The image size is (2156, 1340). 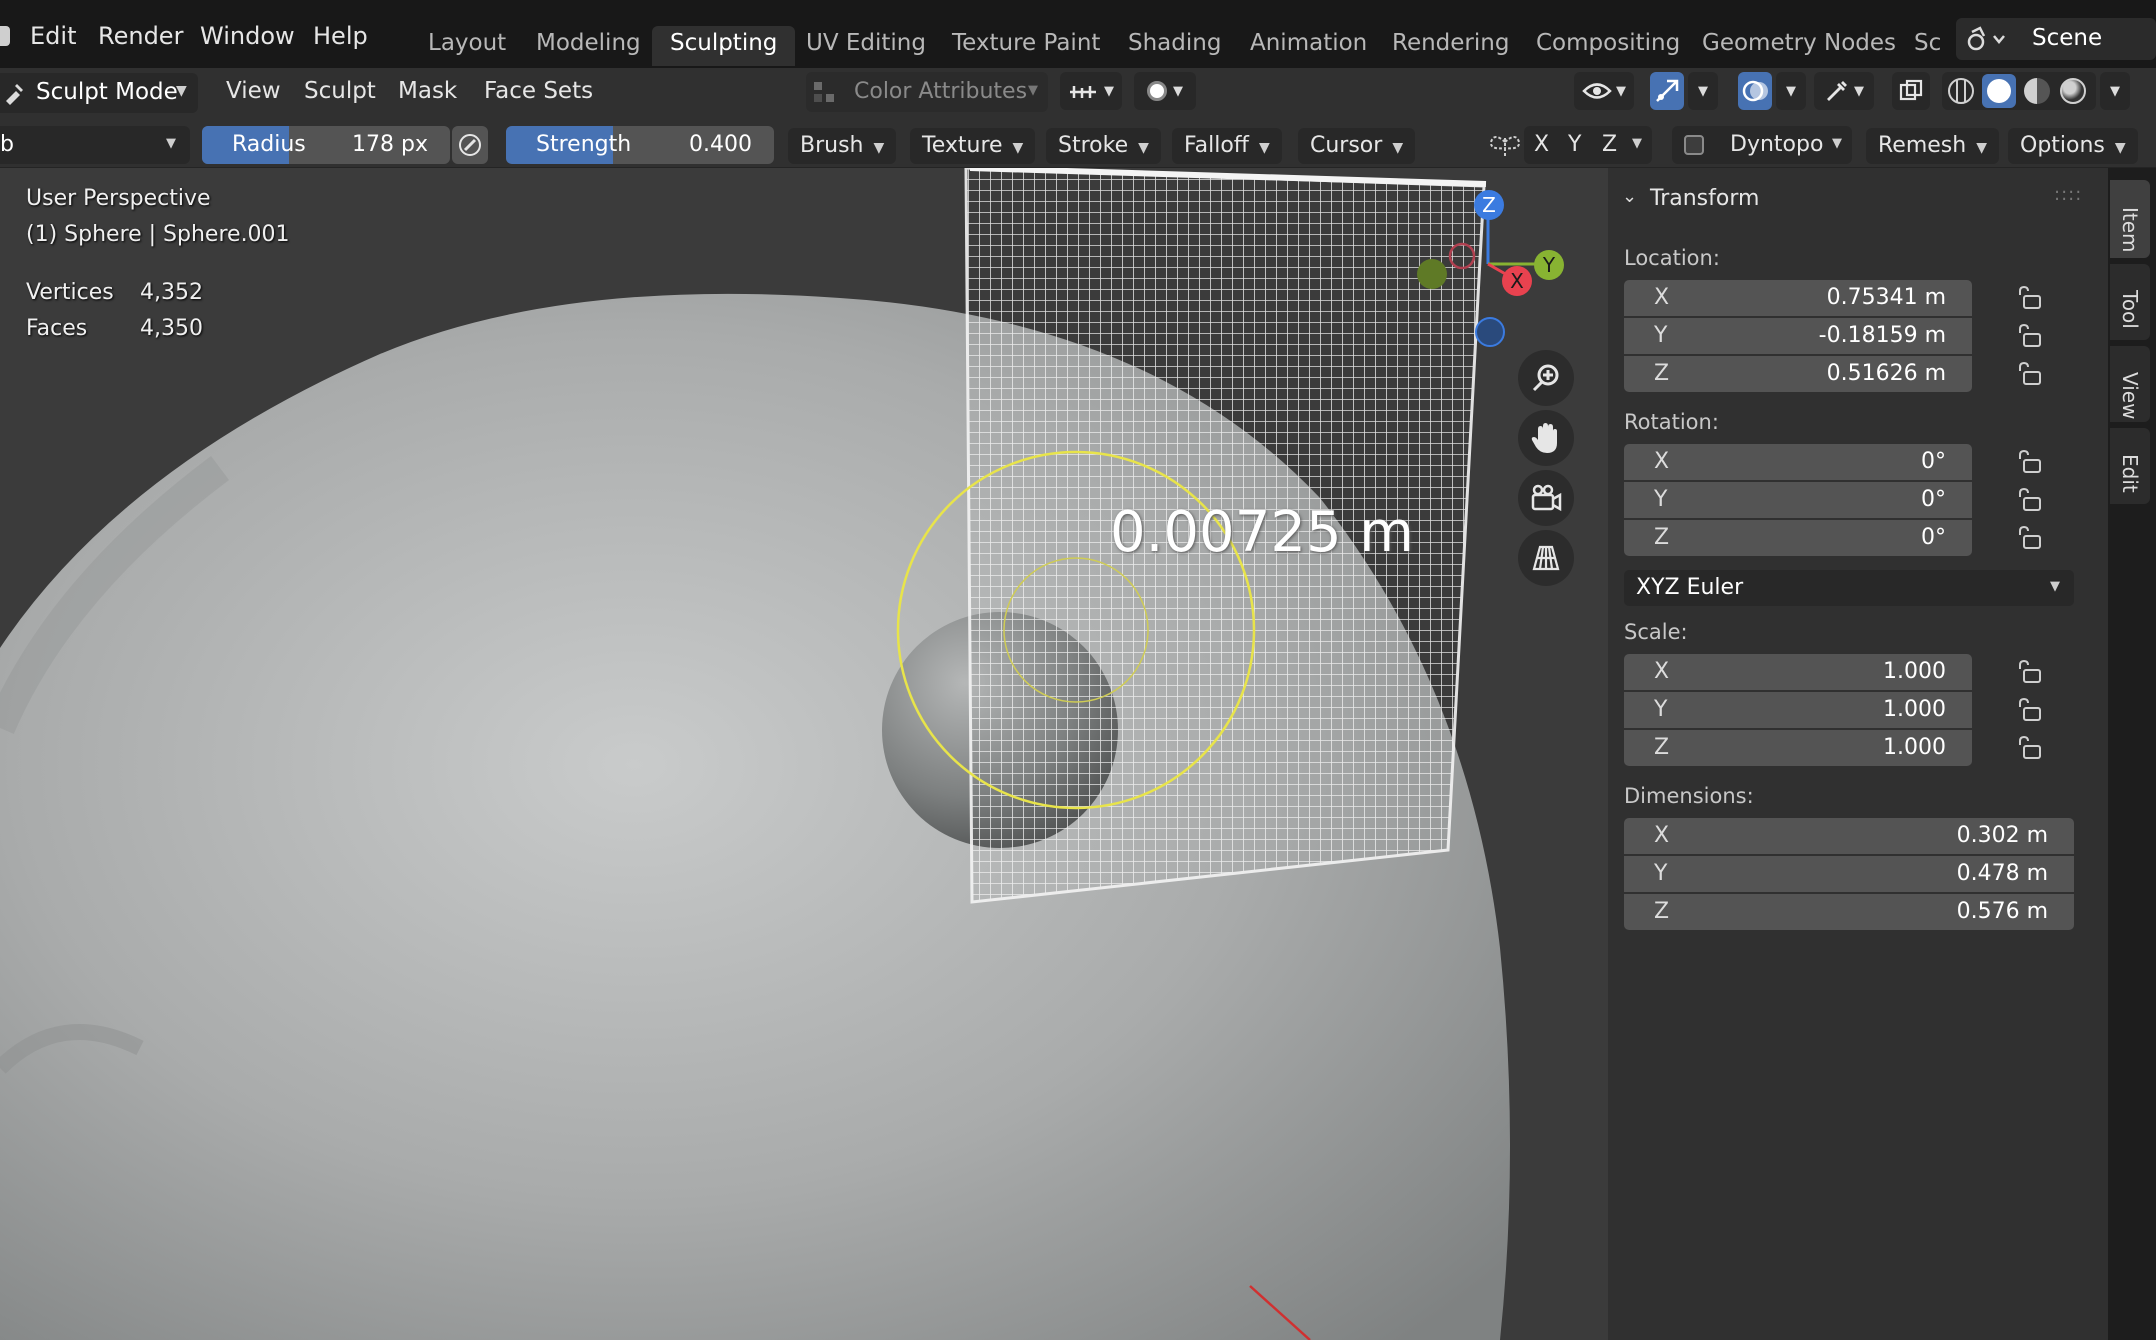 I want to click on dyntopo-label: Dyntopo, so click(x=1777, y=144).